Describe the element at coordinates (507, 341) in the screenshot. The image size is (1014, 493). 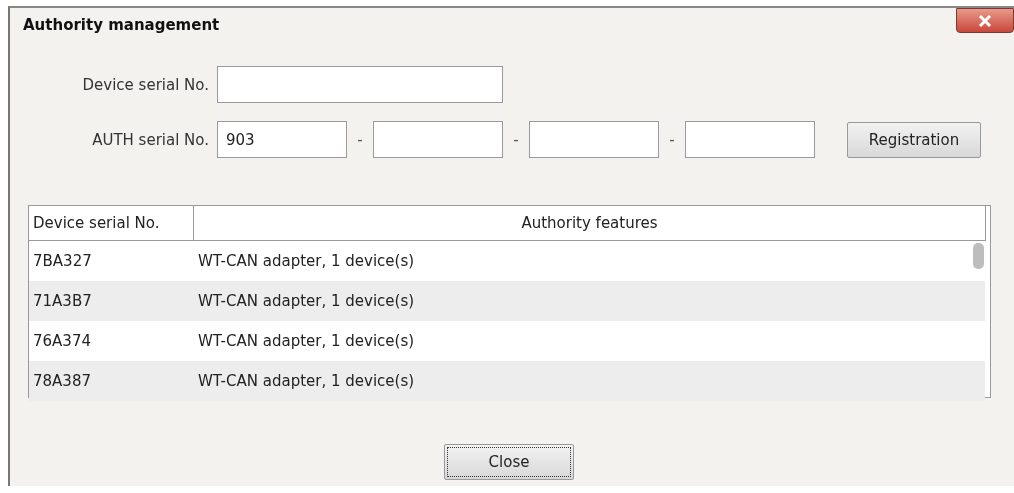
I see `table-row: 76A374 WT-CAN adapter, 1 device(s)` at that location.